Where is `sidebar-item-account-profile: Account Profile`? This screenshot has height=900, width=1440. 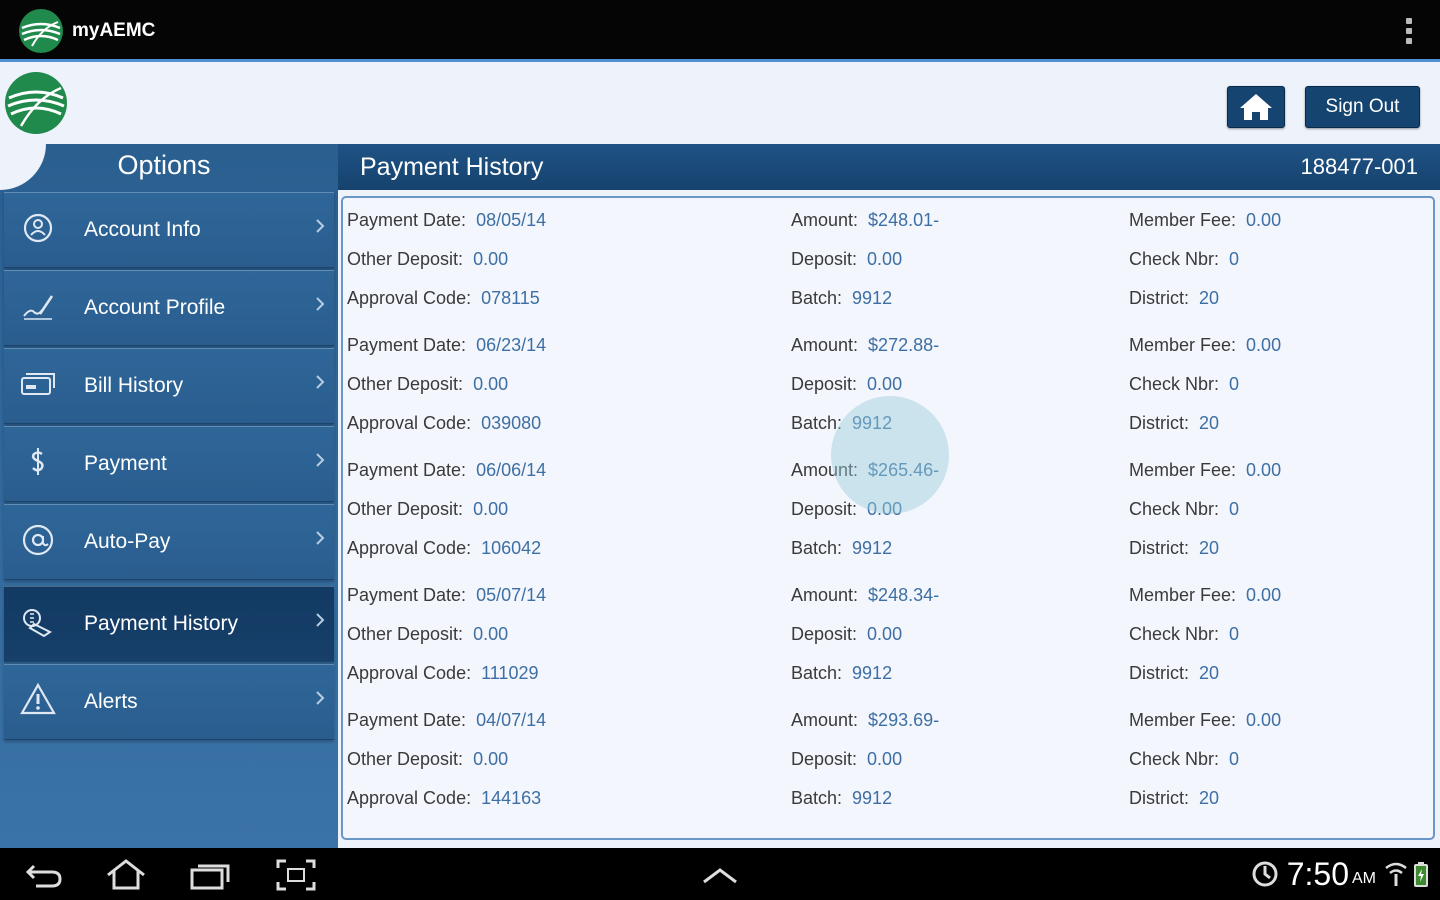 sidebar-item-account-profile: Account Profile is located at coordinates (169, 308).